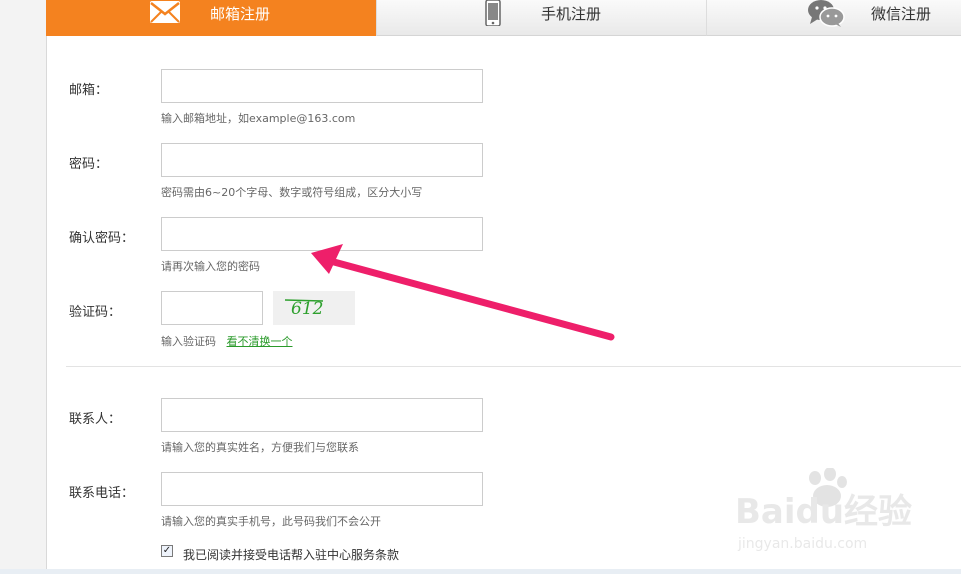  What do you see at coordinates (480, 571) in the screenshot?
I see `bottom-bar` at bounding box center [480, 571].